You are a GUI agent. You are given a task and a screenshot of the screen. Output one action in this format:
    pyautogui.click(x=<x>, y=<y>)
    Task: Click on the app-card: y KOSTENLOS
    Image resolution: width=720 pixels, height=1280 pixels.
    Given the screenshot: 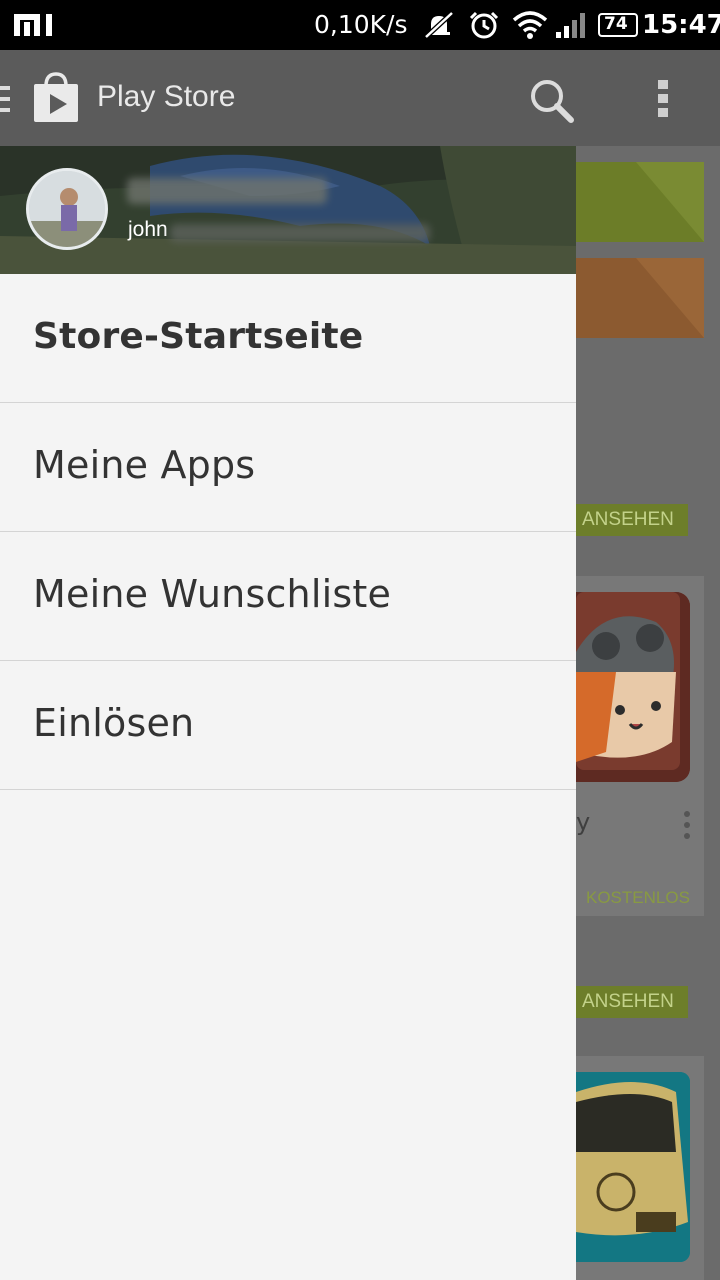 What is the action you would take?
    pyautogui.click(x=640, y=746)
    